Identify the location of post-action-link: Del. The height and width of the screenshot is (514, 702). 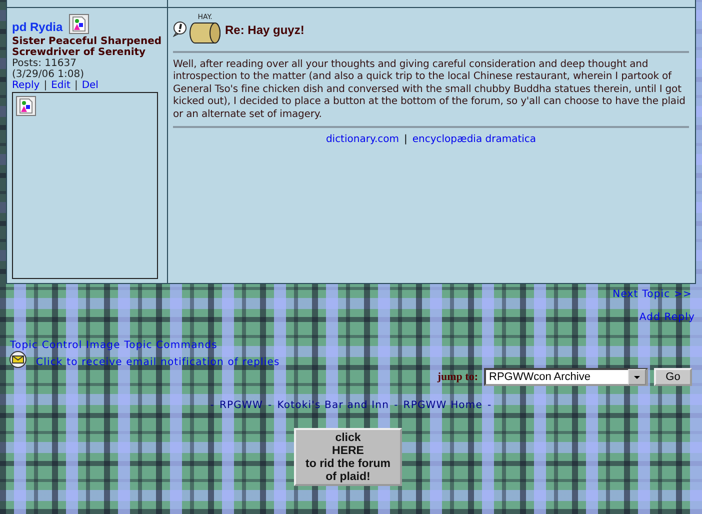
(90, 85).